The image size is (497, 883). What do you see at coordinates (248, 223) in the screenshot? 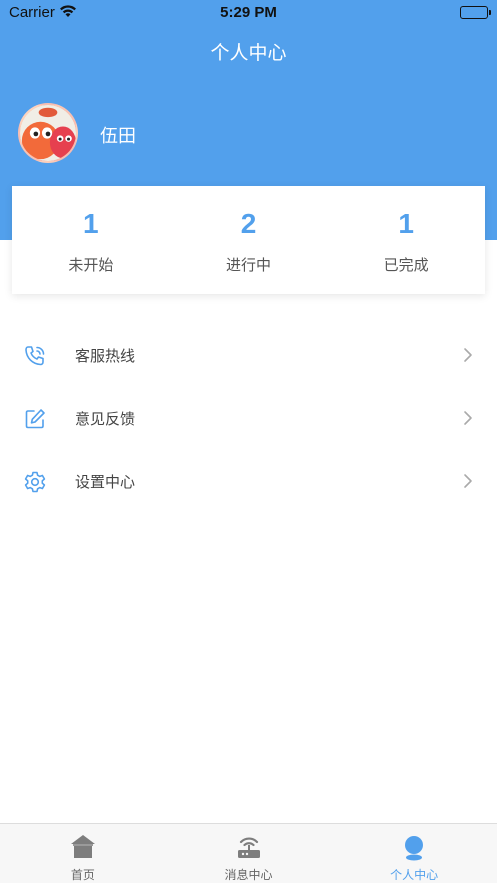
I see `stat-value: 2` at bounding box center [248, 223].